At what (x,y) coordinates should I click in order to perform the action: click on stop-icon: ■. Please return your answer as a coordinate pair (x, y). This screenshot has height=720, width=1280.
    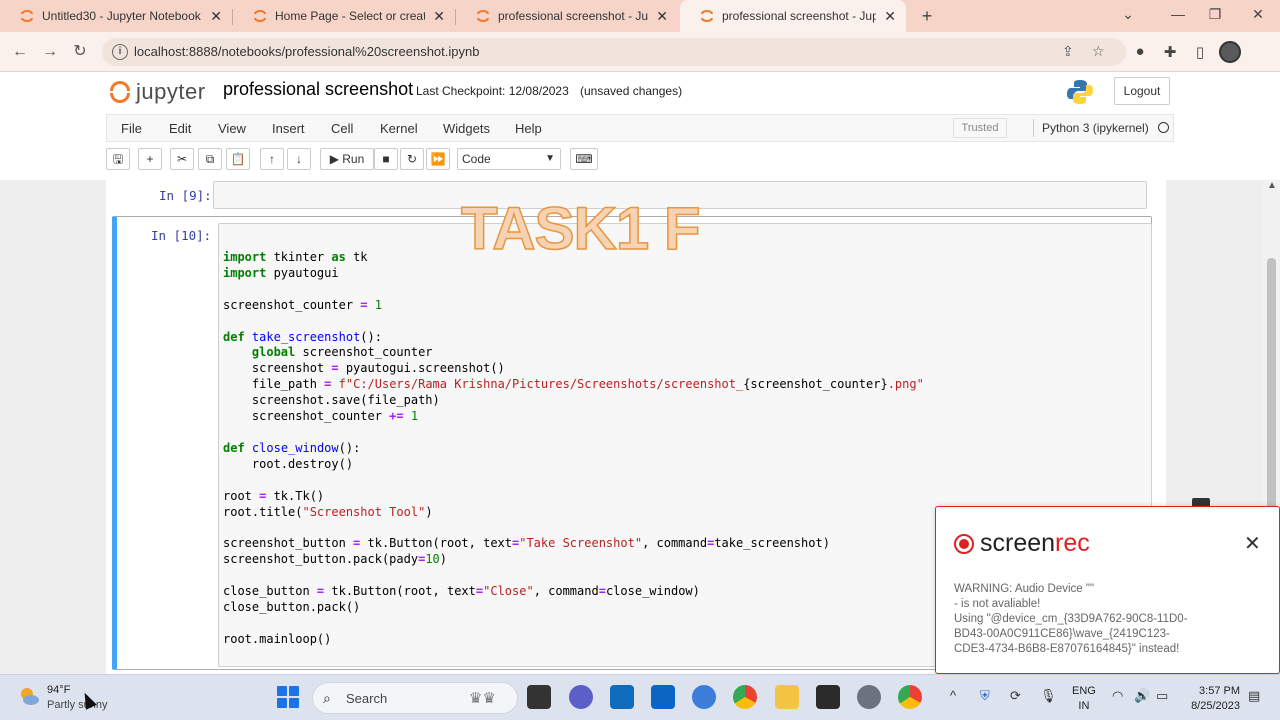
    Looking at the image, I should click on (386, 159).